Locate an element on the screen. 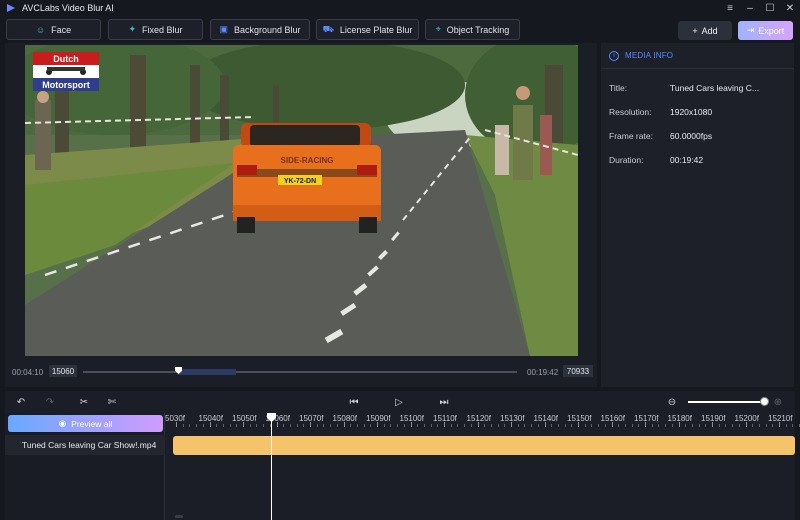  ruler-label: 15200f is located at coordinates (746, 418).